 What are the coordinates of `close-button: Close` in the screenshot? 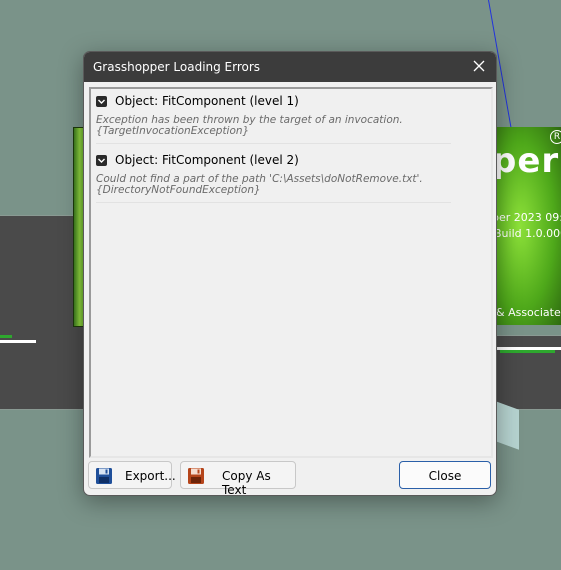 It's located at (445, 475).